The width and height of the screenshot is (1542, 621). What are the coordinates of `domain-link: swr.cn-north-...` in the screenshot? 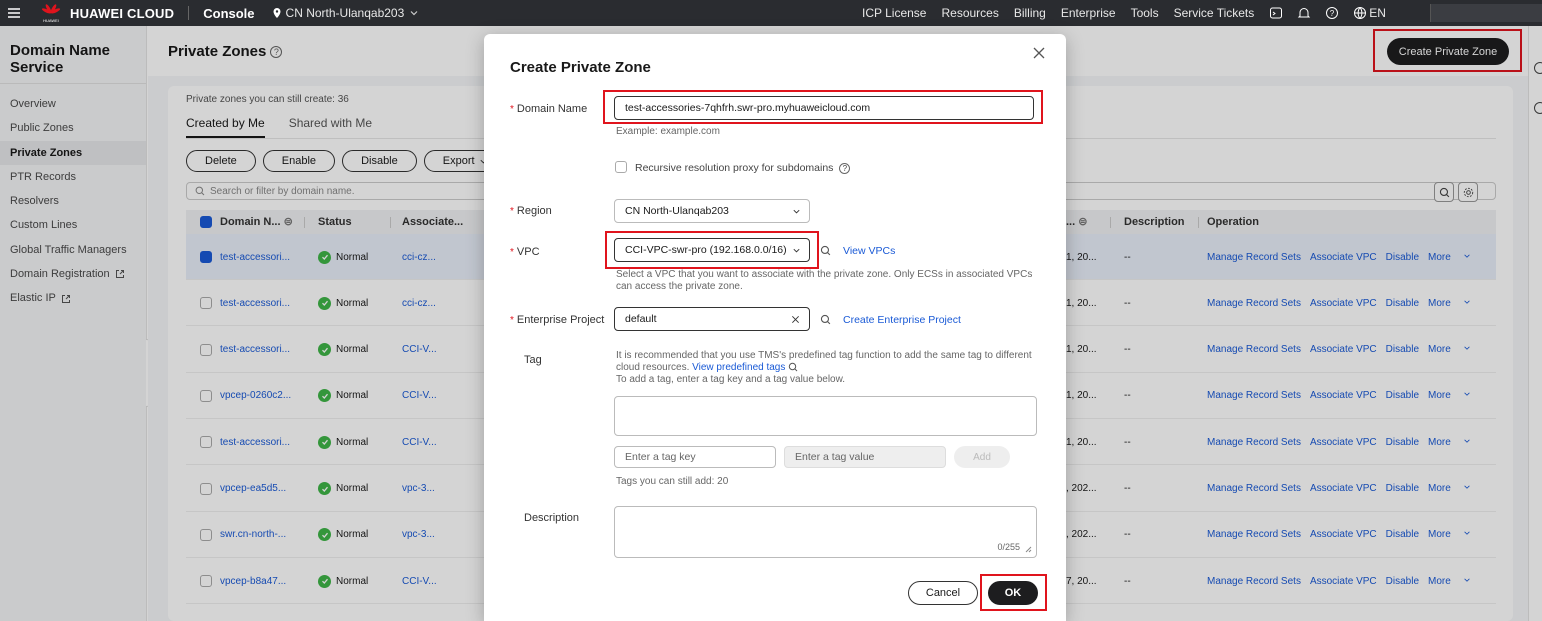 It's located at (253, 534).